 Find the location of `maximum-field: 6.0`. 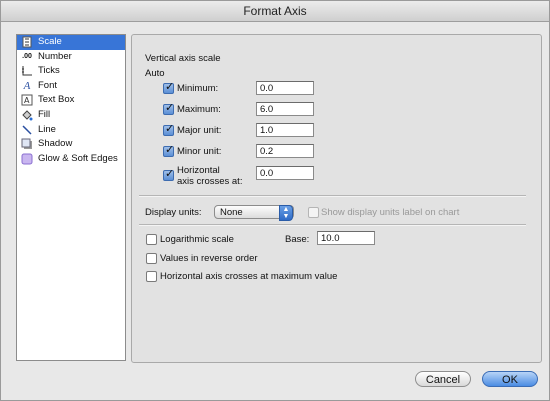

maximum-field: 6.0 is located at coordinates (285, 109).